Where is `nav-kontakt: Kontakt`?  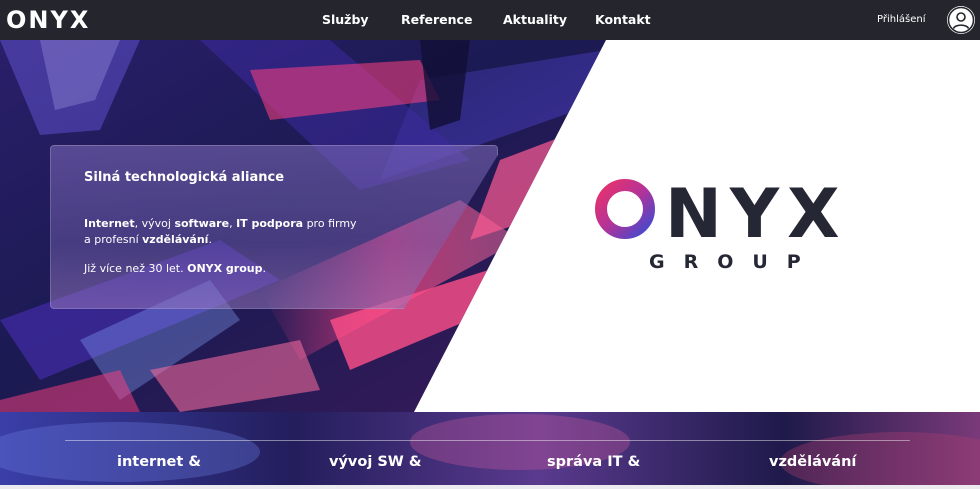 nav-kontakt: Kontakt is located at coordinates (623, 20).